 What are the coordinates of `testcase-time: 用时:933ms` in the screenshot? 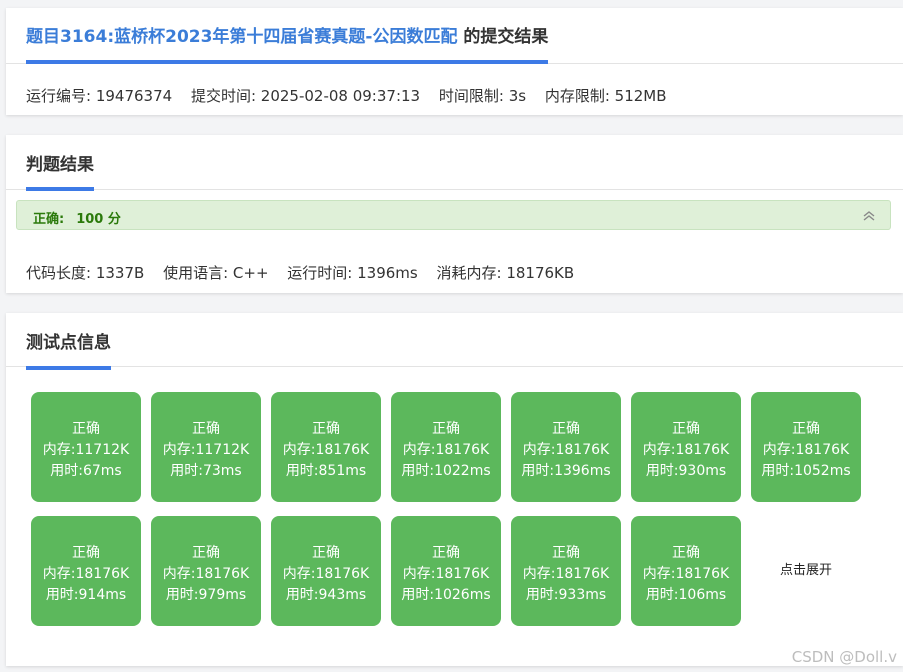 It's located at (566, 595).